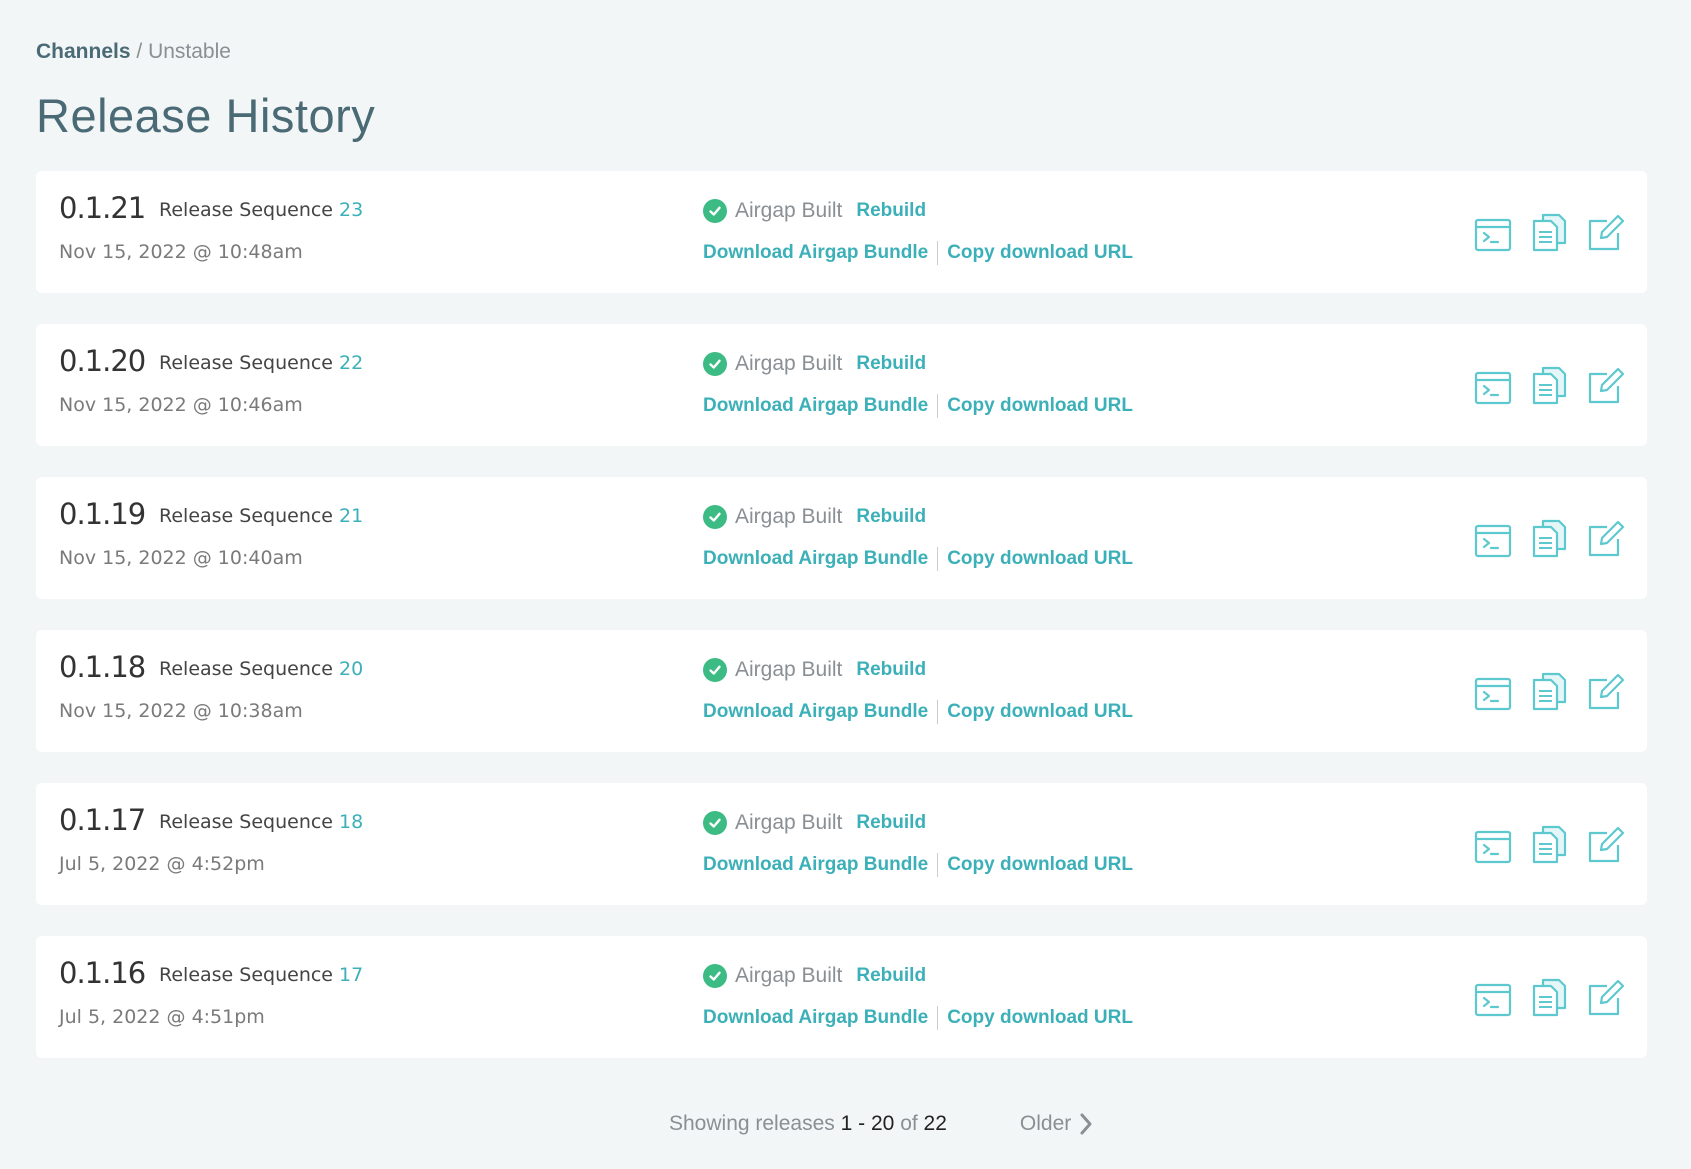 Image resolution: width=1691 pixels, height=1169 pixels. What do you see at coordinates (83, 51) in the screenshot?
I see `breadcrumb-channels-link: Channels` at bounding box center [83, 51].